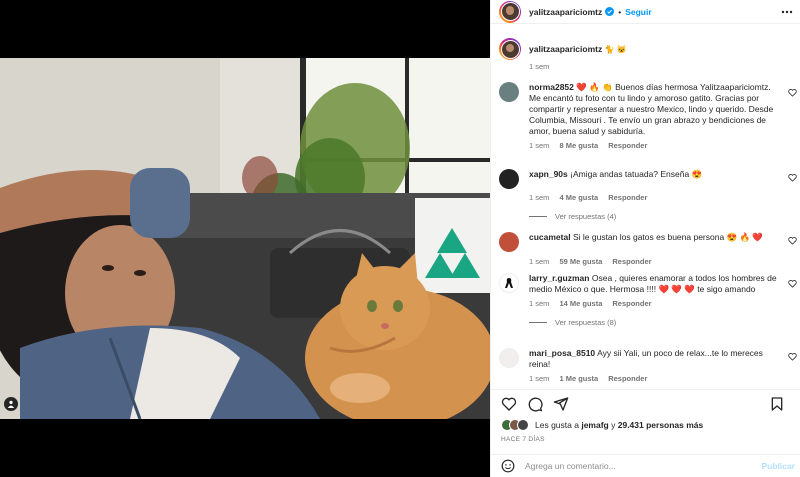 The width and height of the screenshot is (800, 477). I want to click on view-replies-button: Ver respuestas (8), so click(659, 322).